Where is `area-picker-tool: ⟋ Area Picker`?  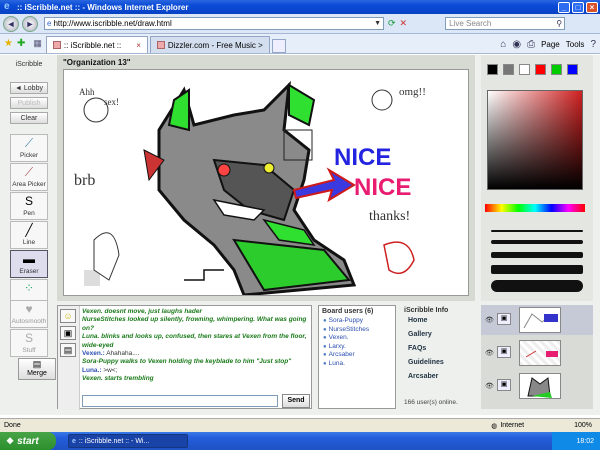
area-picker-tool: ⟋ Area Picker is located at coordinates (29, 177).